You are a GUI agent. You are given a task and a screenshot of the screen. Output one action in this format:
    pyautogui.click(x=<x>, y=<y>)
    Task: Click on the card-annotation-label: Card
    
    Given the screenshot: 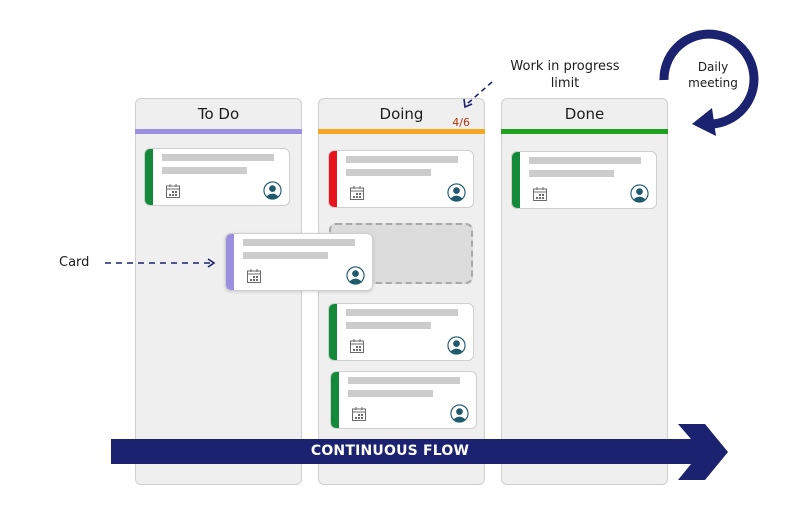 What is the action you would take?
    pyautogui.click(x=74, y=262)
    